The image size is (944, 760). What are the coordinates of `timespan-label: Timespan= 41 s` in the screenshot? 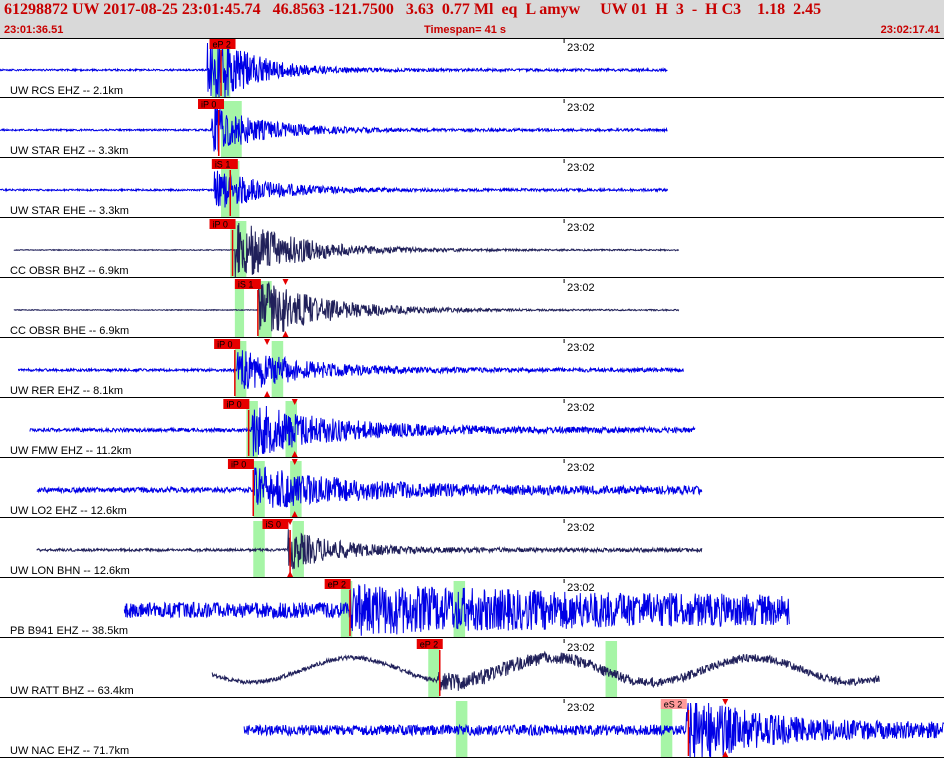 It's located at (465, 30).